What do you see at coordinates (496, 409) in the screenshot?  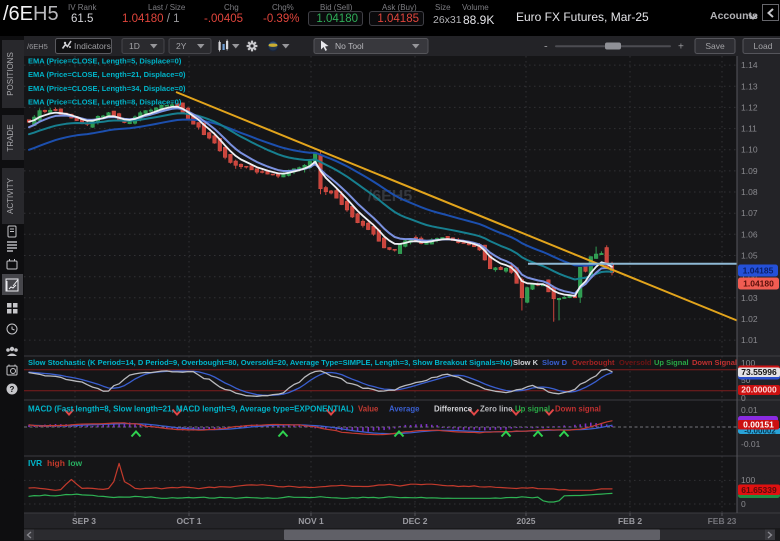 I see `svg-text: Zero line` at bounding box center [496, 409].